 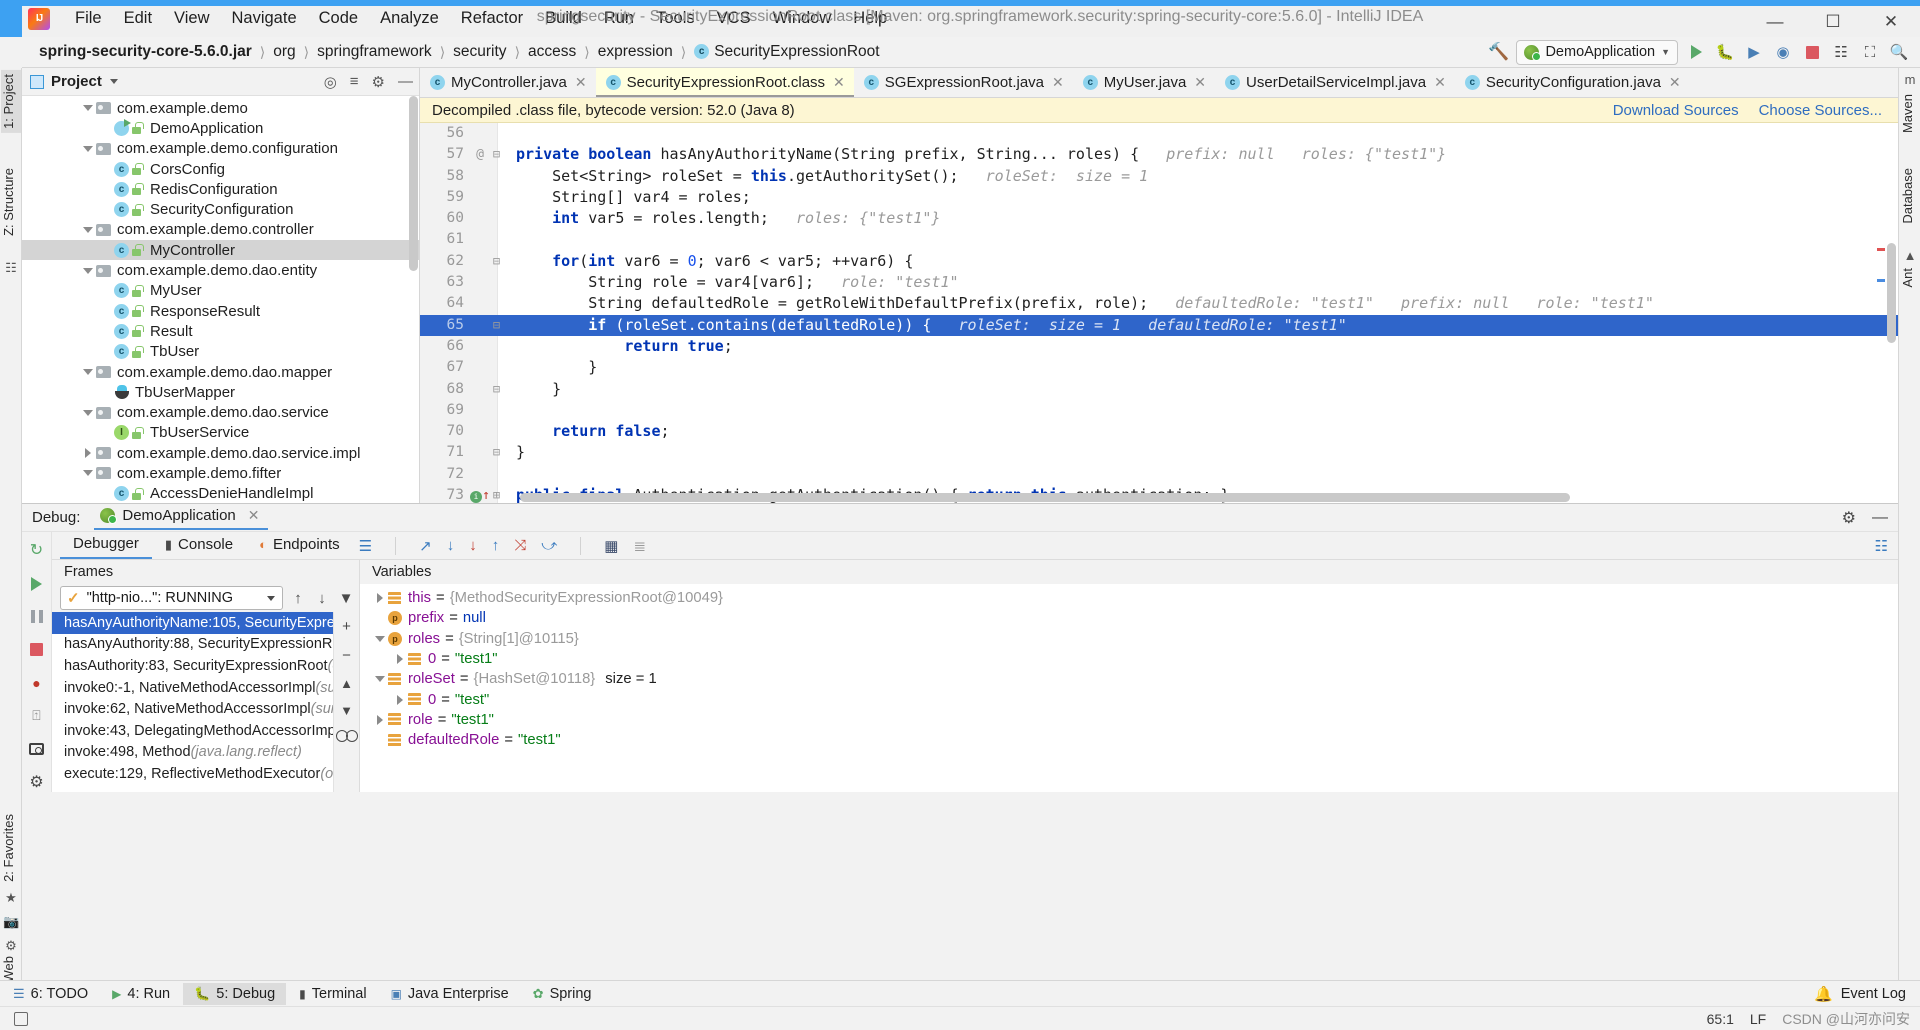 I want to click on status-item-java-enterprise: ▣ Java Enterprise, so click(x=450, y=994).